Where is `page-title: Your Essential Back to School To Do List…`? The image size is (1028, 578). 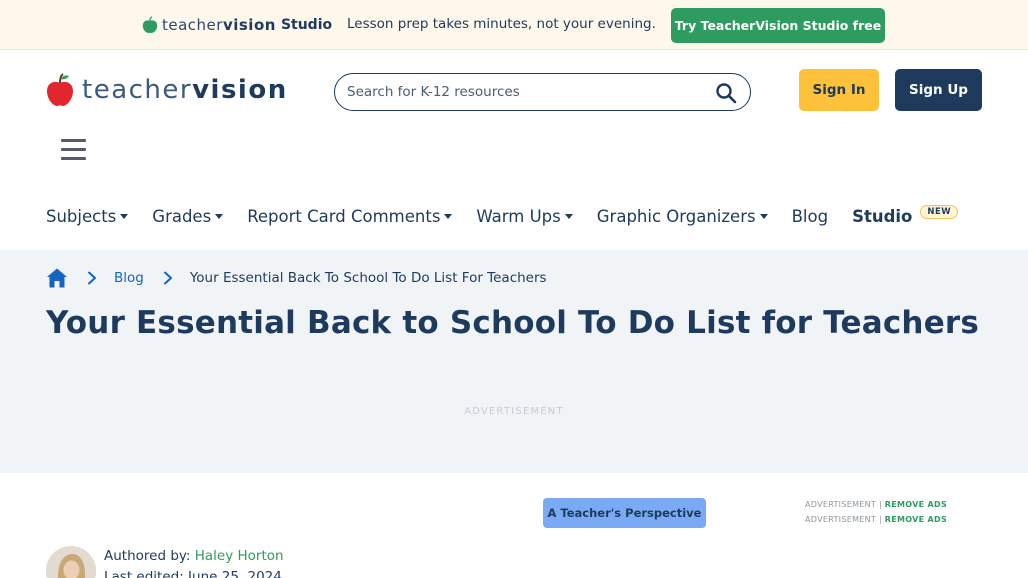
page-title: Your Essential Back to School To Do List… is located at coordinates (513, 323).